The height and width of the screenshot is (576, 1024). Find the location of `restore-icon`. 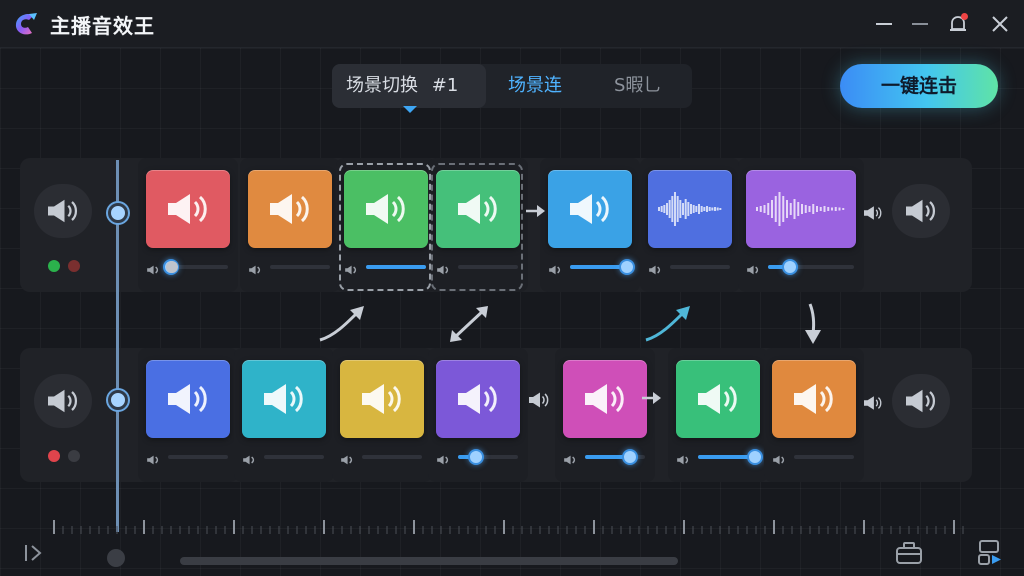

restore-icon is located at coordinates (920, 24).